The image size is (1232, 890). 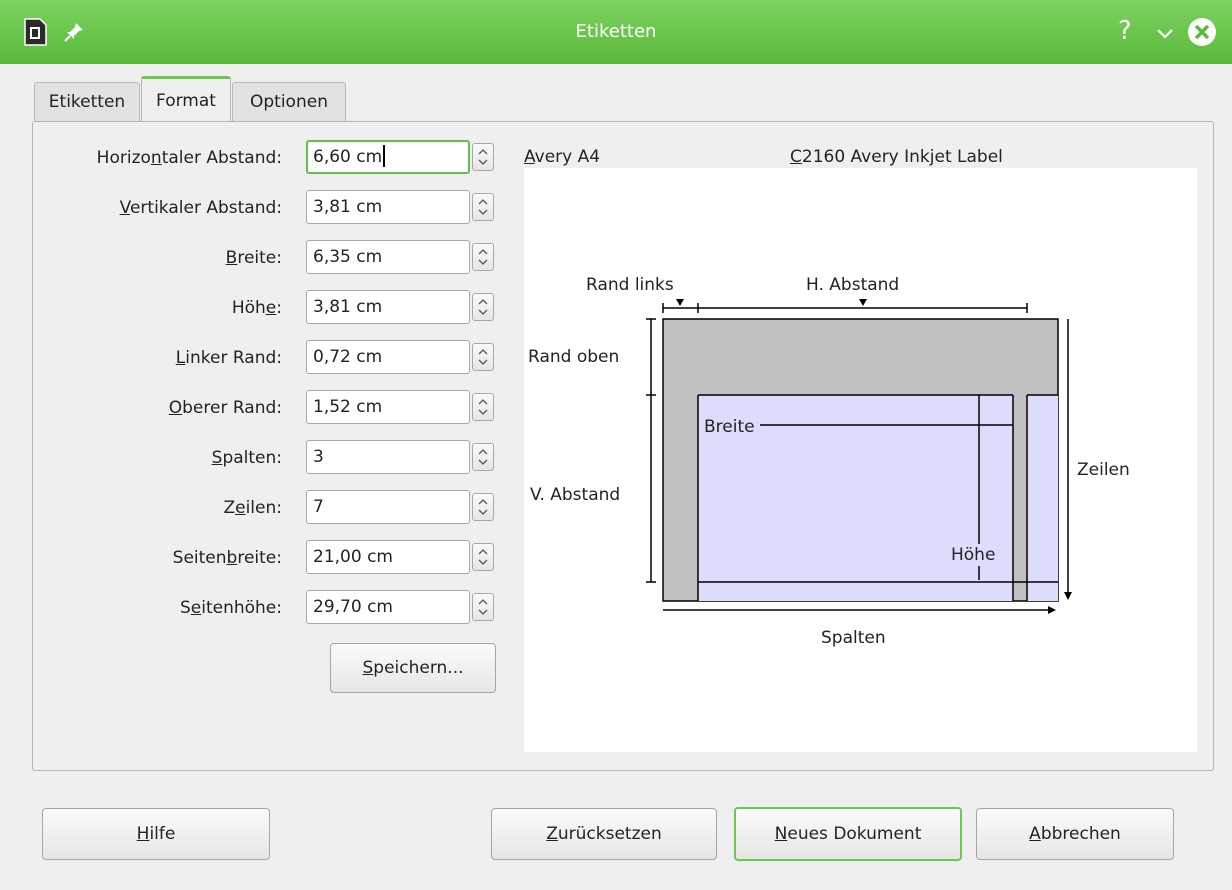 I want to click on tab-optionen: Optionen, so click(x=289, y=102).